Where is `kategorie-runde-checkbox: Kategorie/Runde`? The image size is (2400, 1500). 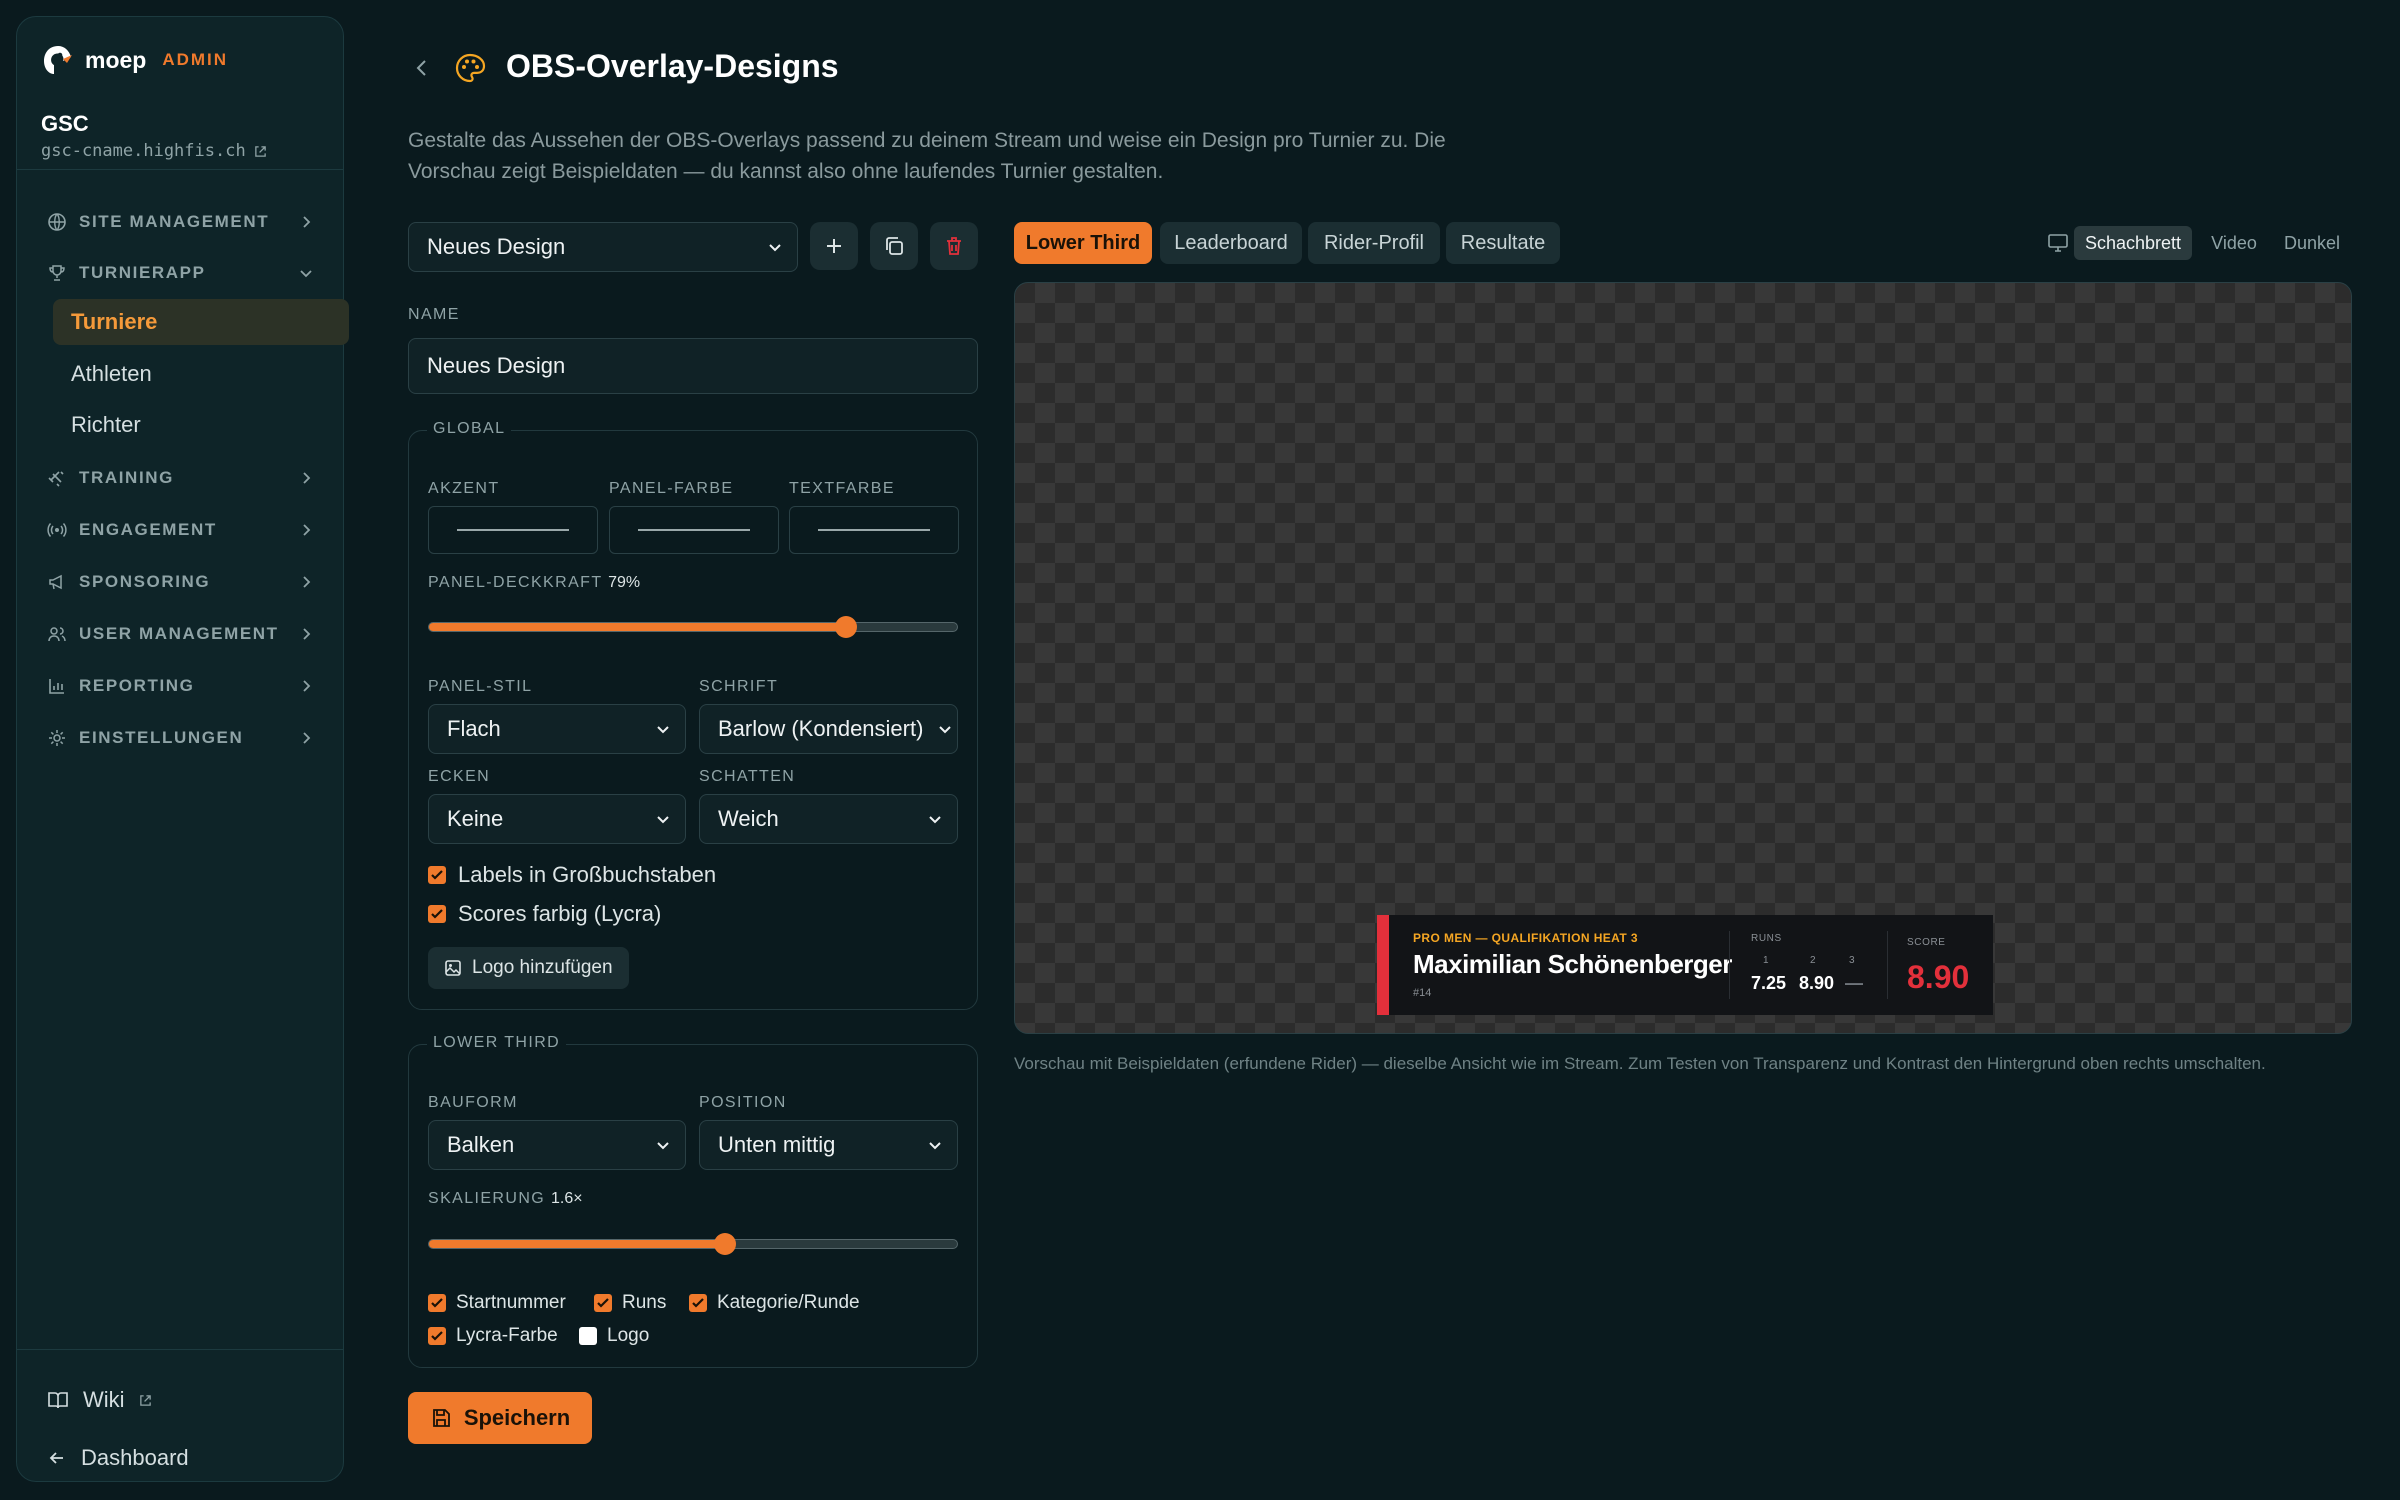 kategorie-runde-checkbox: Kategorie/Runde is located at coordinates (774, 1303).